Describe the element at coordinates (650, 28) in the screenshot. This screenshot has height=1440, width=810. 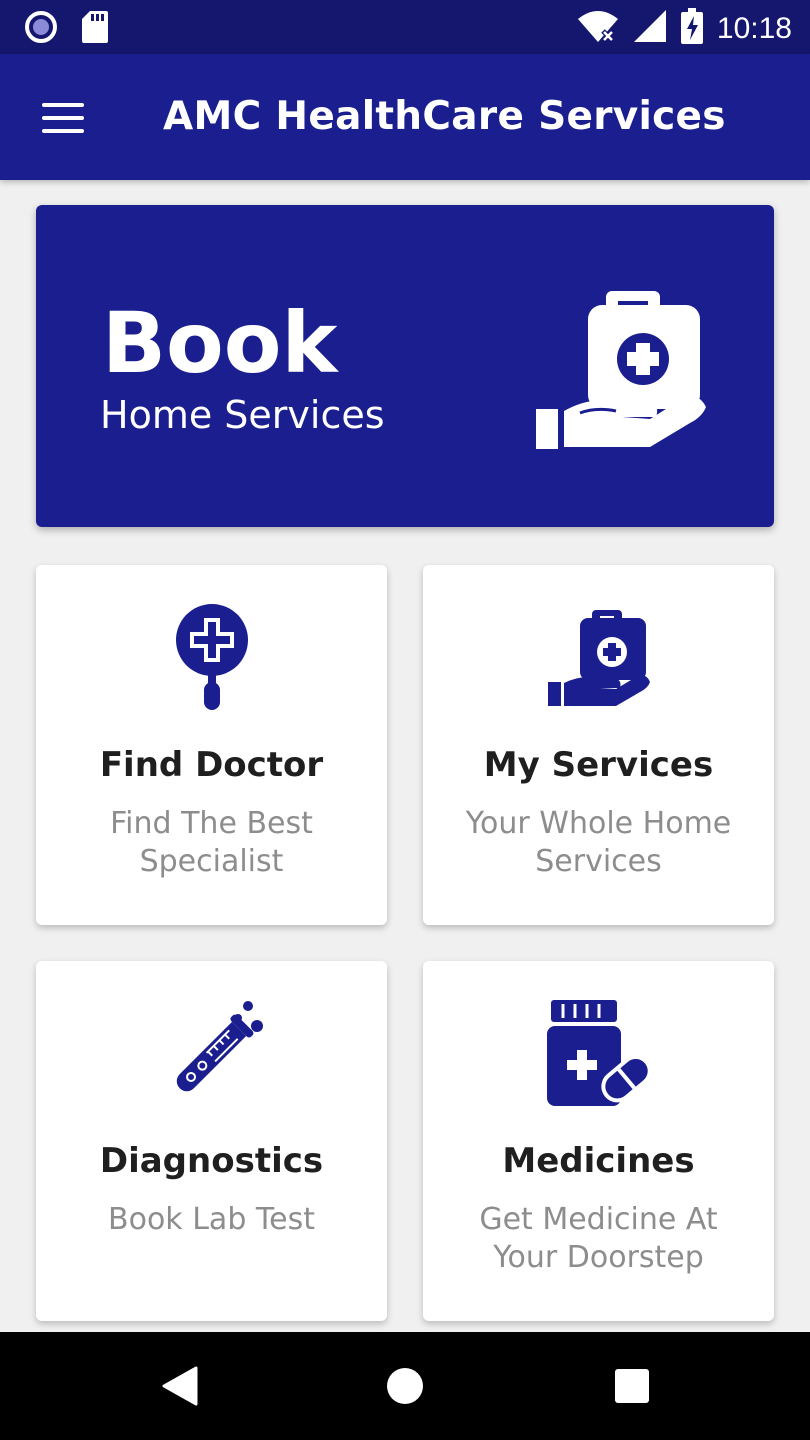
I see `cell-signal-icon` at that location.